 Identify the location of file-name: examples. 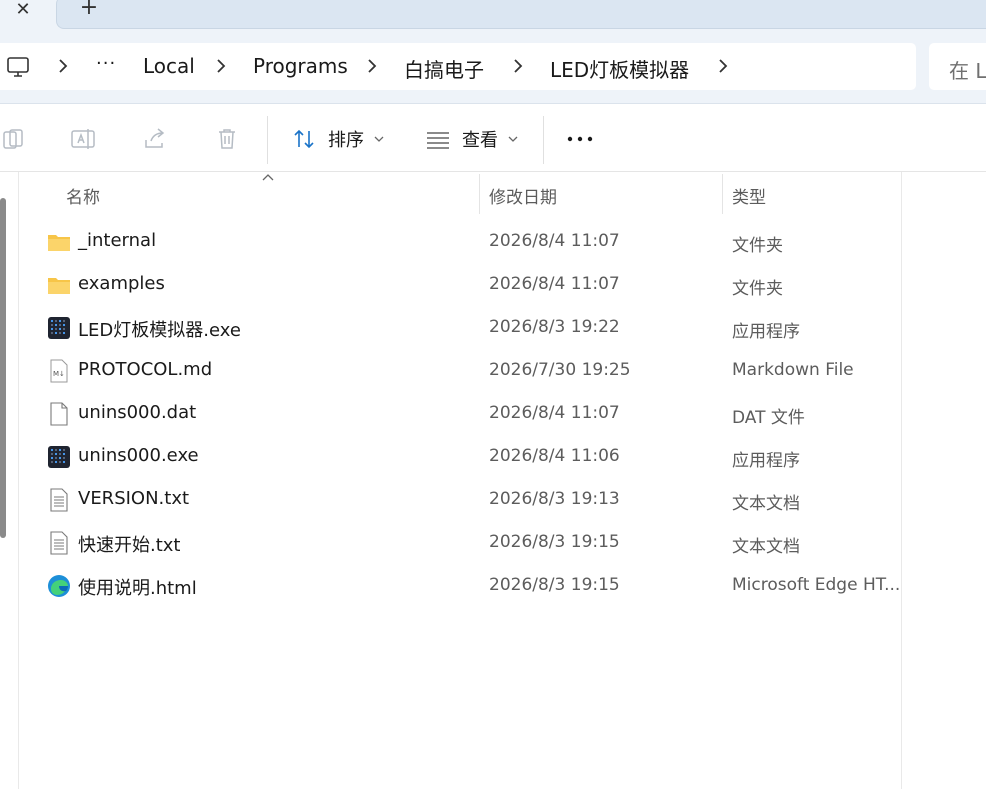
(121, 283).